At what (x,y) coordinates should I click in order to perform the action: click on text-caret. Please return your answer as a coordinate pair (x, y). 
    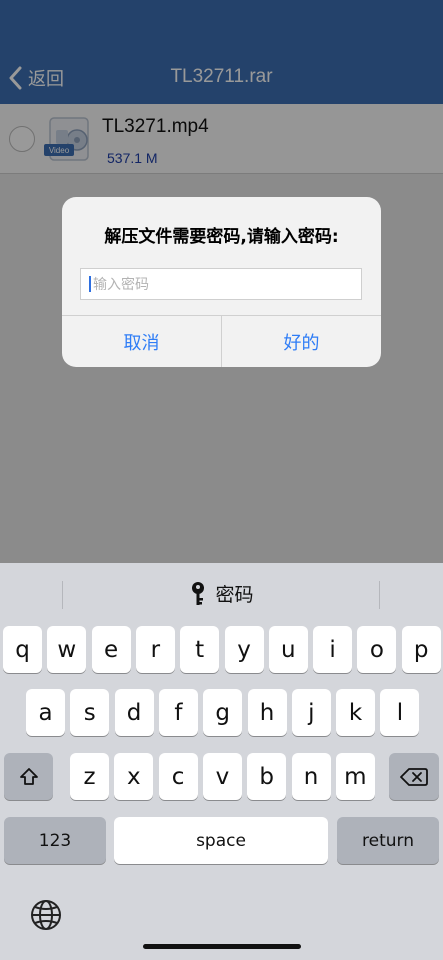
    Looking at the image, I should click on (90, 284).